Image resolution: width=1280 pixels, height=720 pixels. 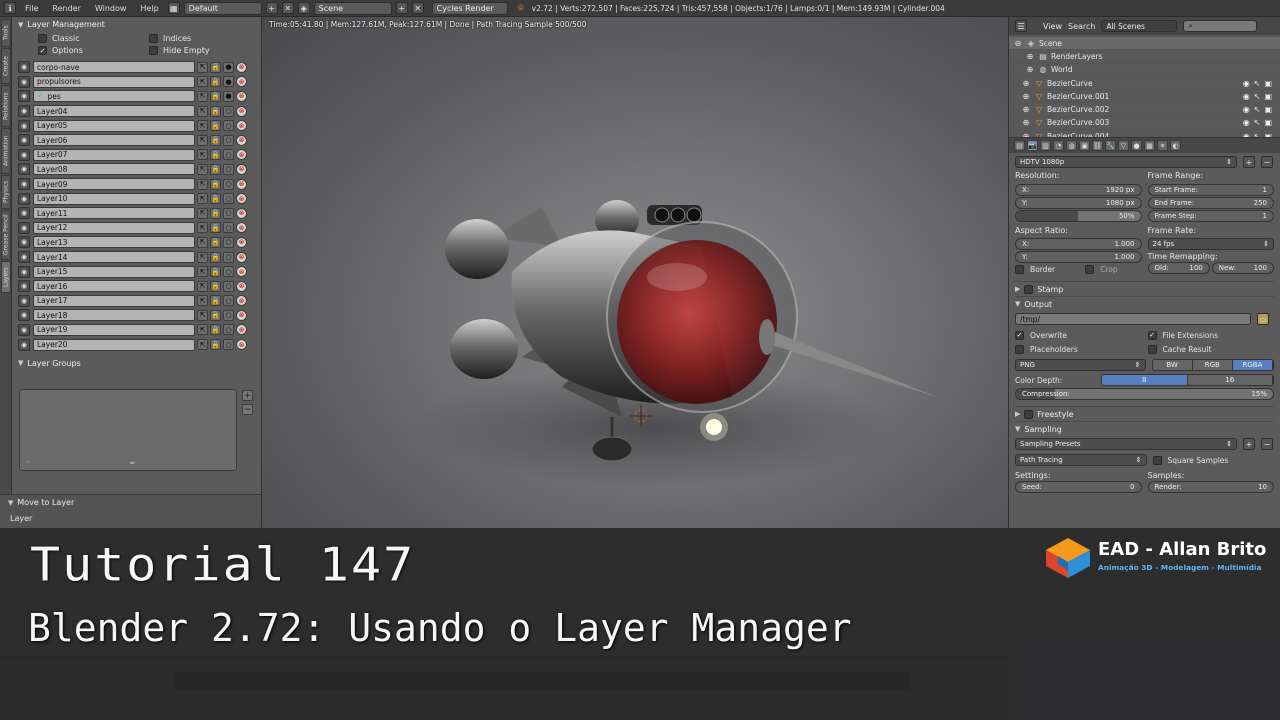 I want to click on menu-render: Render, so click(x=66, y=8).